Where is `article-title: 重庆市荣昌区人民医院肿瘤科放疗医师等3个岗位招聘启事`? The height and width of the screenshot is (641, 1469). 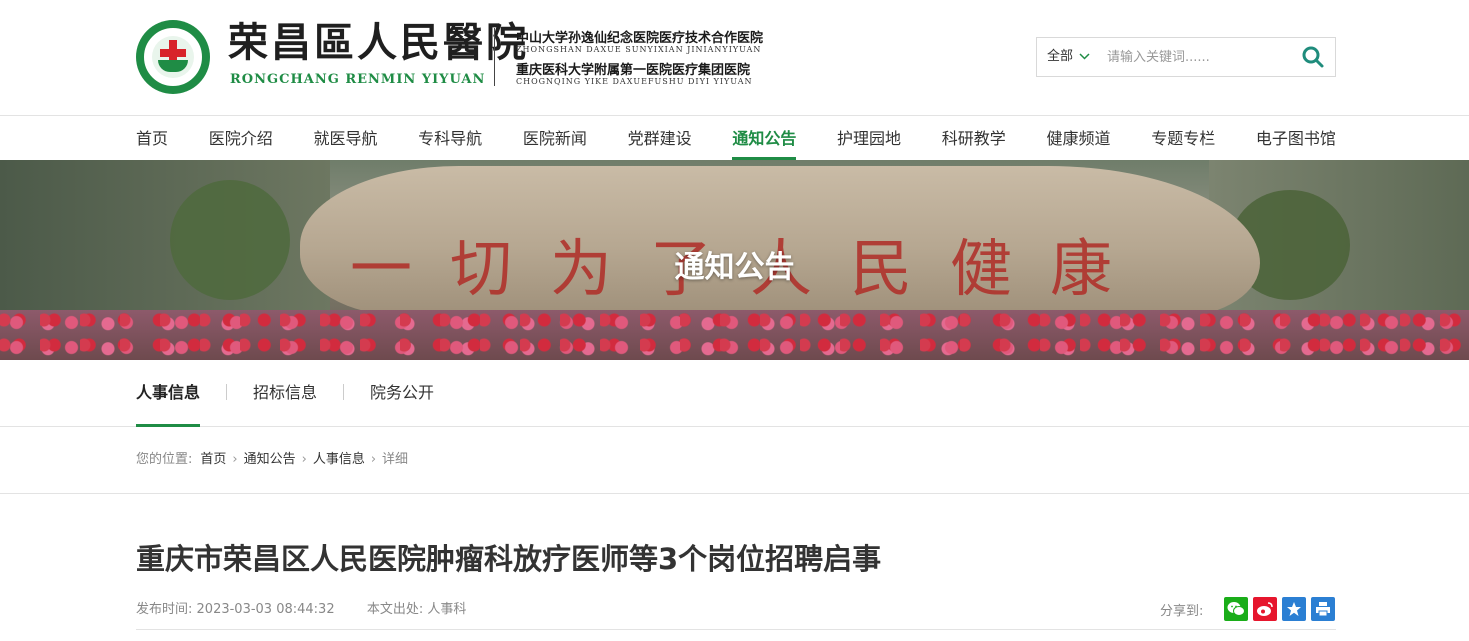
article-title: 重庆市荣昌区人民医院肿瘤科放疗医师等3个岗位招聘启事 is located at coordinates (509, 559).